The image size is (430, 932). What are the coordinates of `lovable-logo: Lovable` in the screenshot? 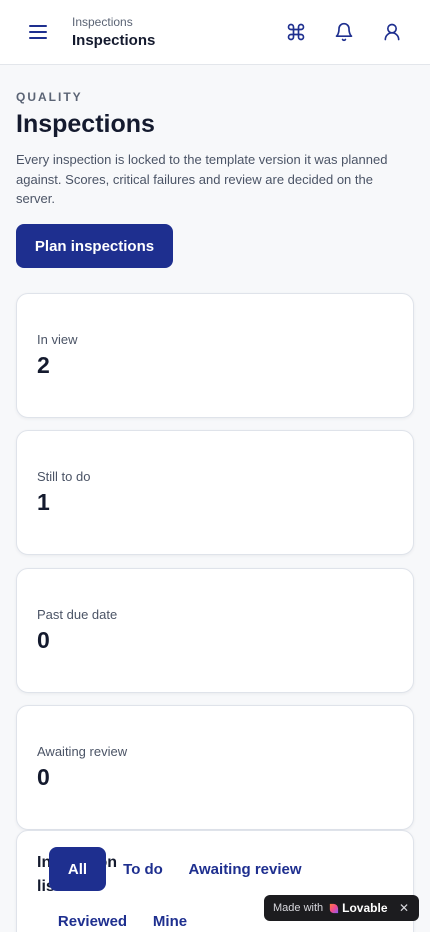 It's located at (358, 908).